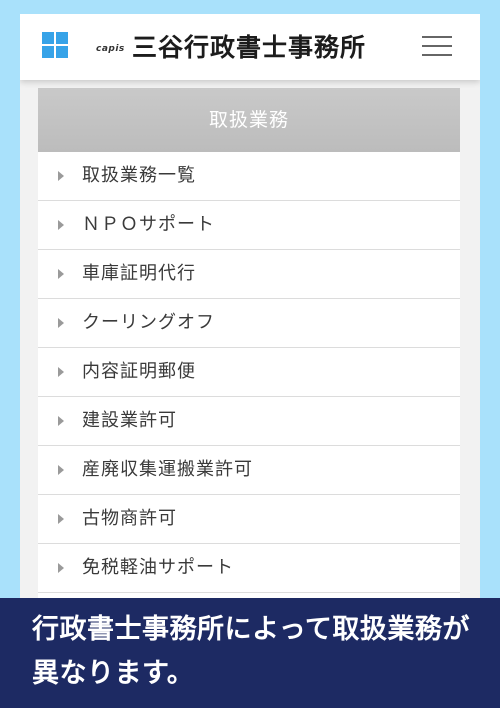 The image size is (500, 708). I want to click on hamburger-menu-icon, so click(437, 46).